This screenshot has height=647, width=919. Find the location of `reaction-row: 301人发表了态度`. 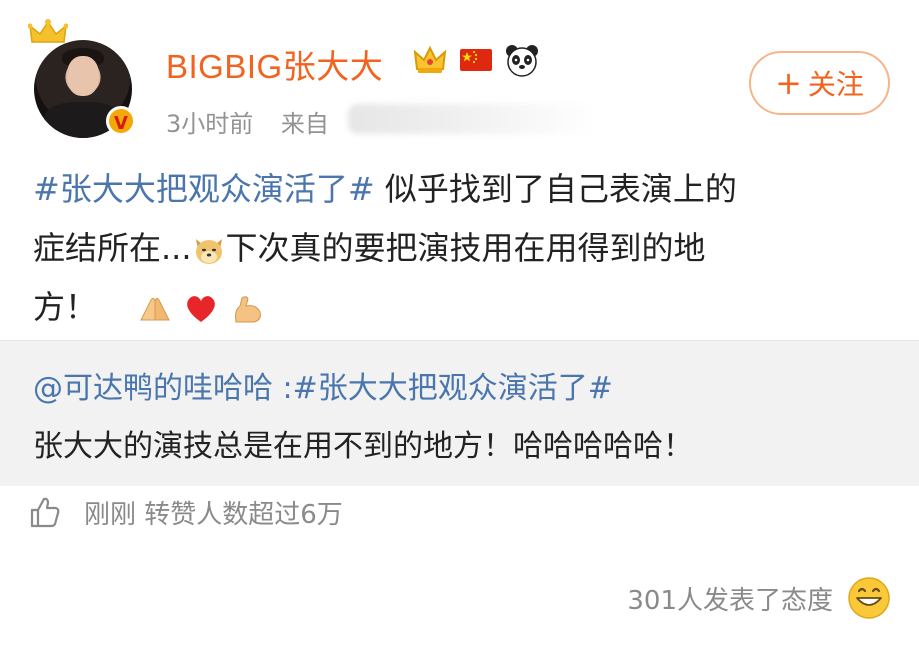

reaction-row: 301人发表了态度 is located at coordinates (759, 598).